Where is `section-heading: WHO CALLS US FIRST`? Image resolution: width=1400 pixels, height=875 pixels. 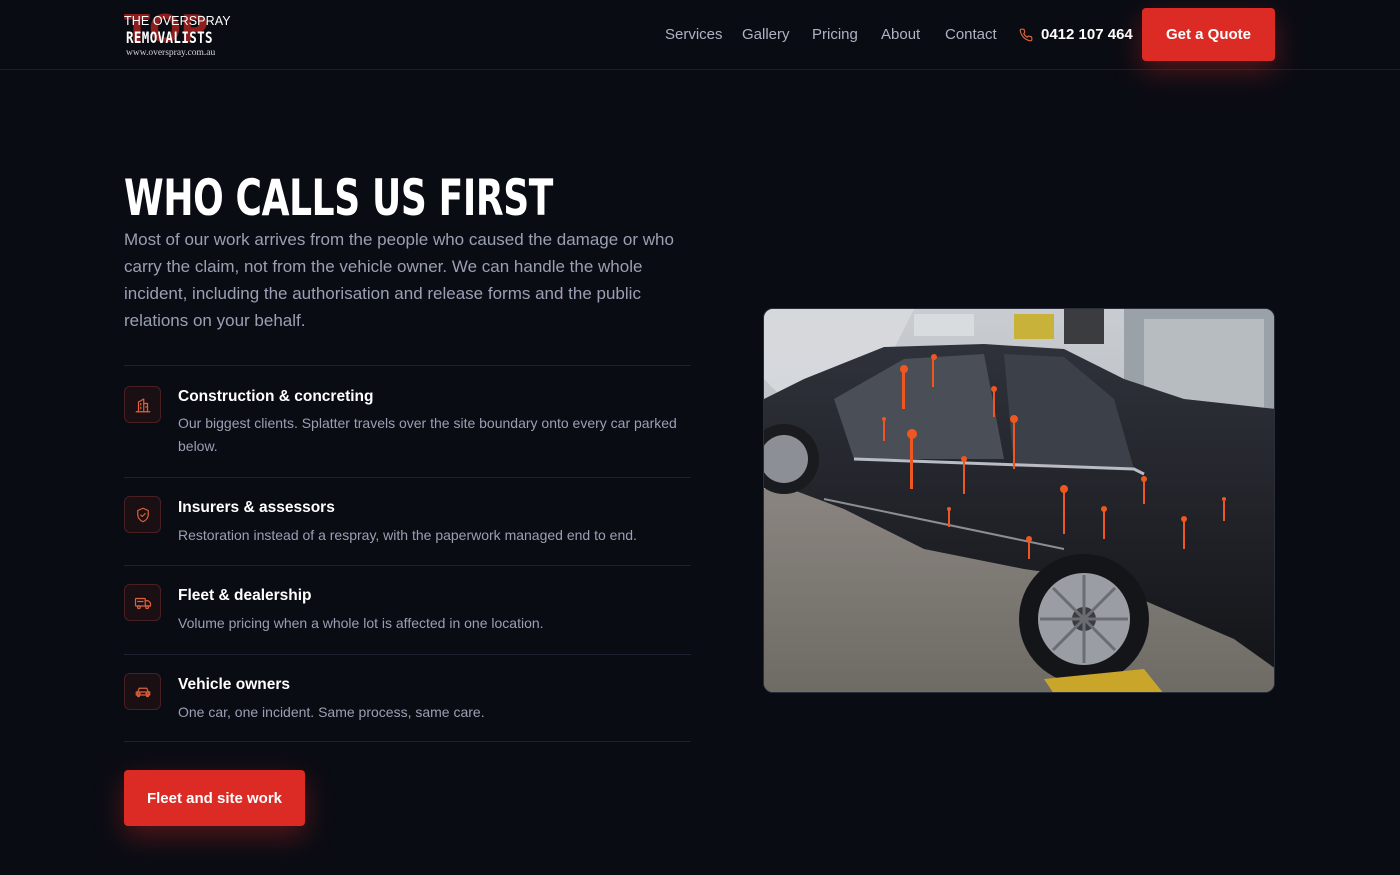 section-heading: WHO CALLS US FIRST is located at coordinates (339, 198).